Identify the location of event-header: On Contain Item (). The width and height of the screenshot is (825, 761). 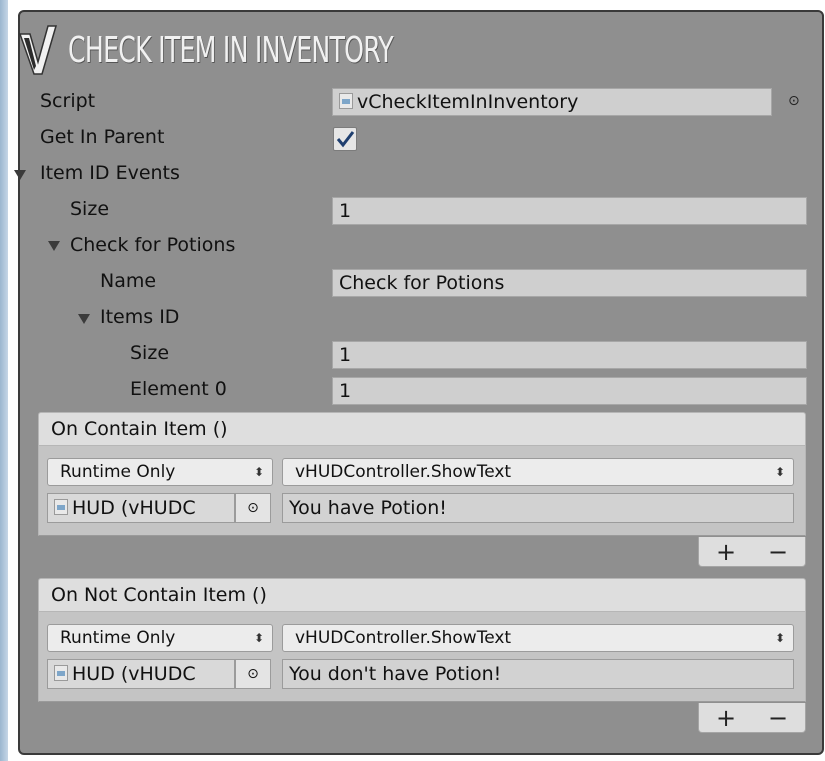
(422, 429).